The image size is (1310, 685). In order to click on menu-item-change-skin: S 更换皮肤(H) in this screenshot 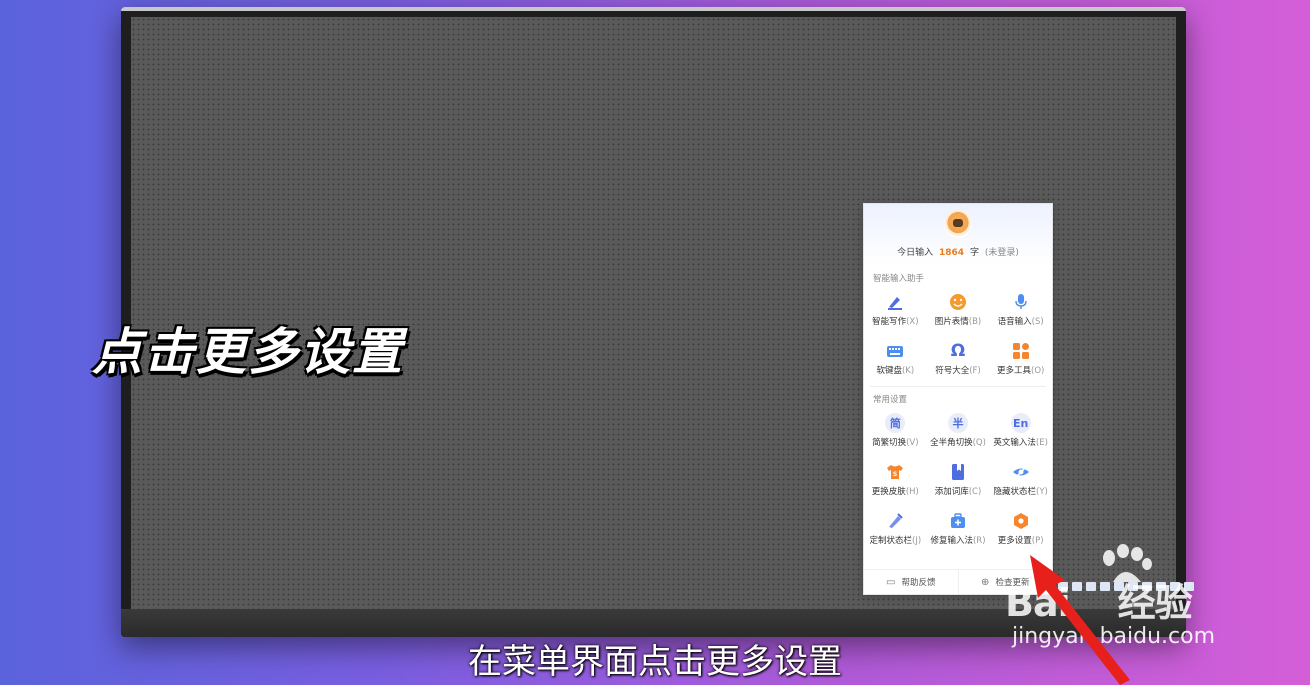, I will do `click(895, 480)`.